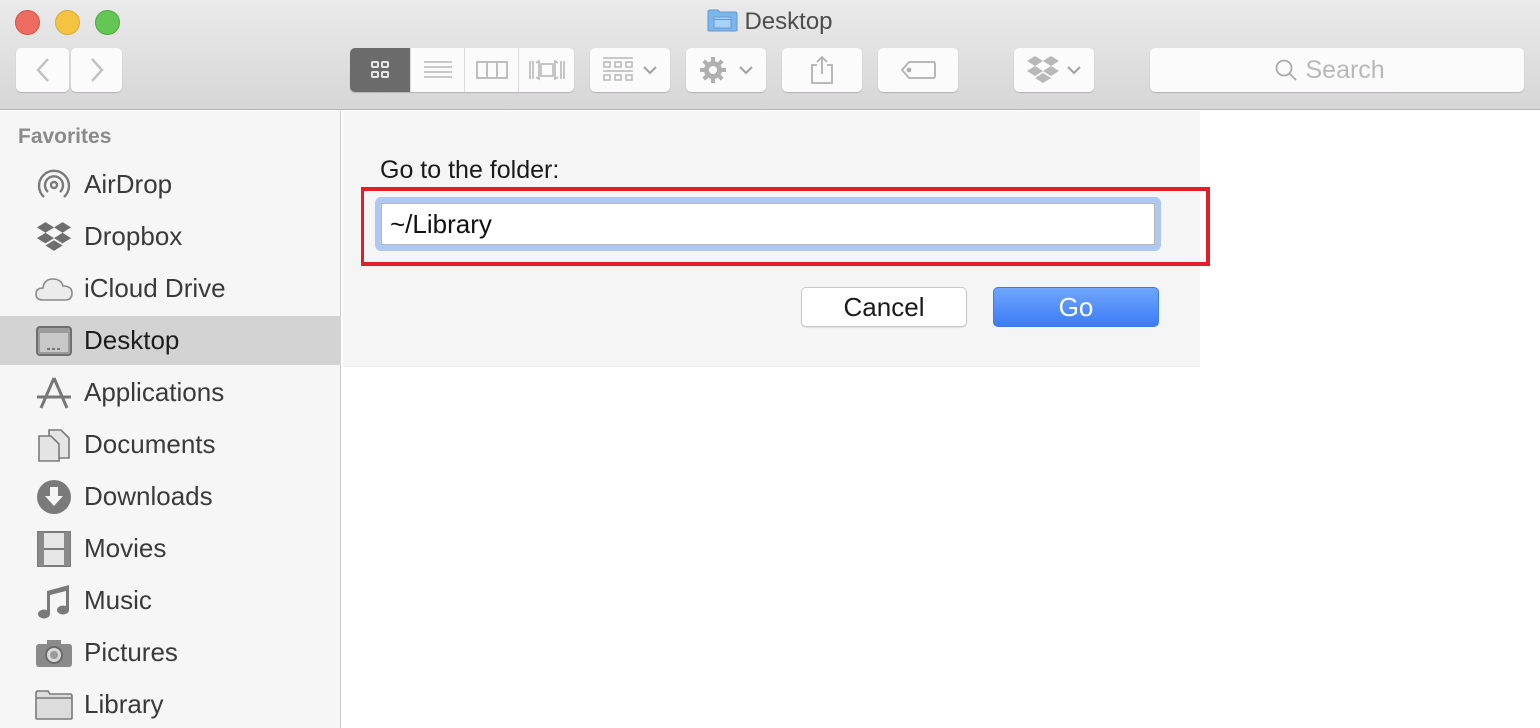 This screenshot has height=728, width=1540. What do you see at coordinates (155, 288) in the screenshot?
I see `sidebar-item-label: iCloud Drive` at bounding box center [155, 288].